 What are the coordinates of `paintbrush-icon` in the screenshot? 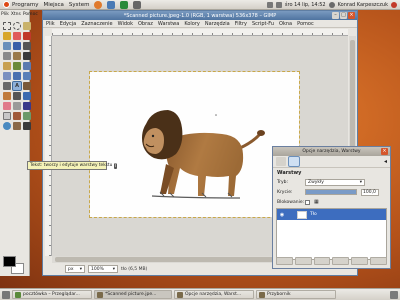 It's located at (27, 96).